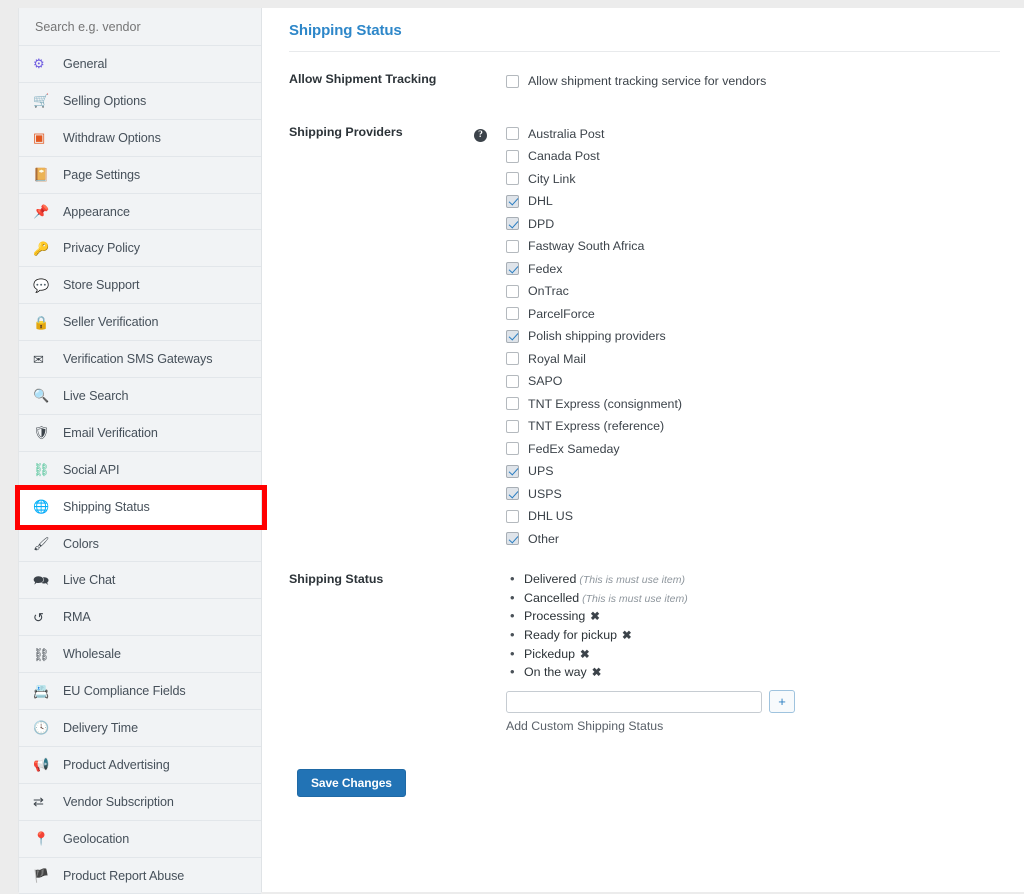 The image size is (1024, 894). I want to click on sidebar-item-appearance: 📌 Appearance, so click(140, 212).